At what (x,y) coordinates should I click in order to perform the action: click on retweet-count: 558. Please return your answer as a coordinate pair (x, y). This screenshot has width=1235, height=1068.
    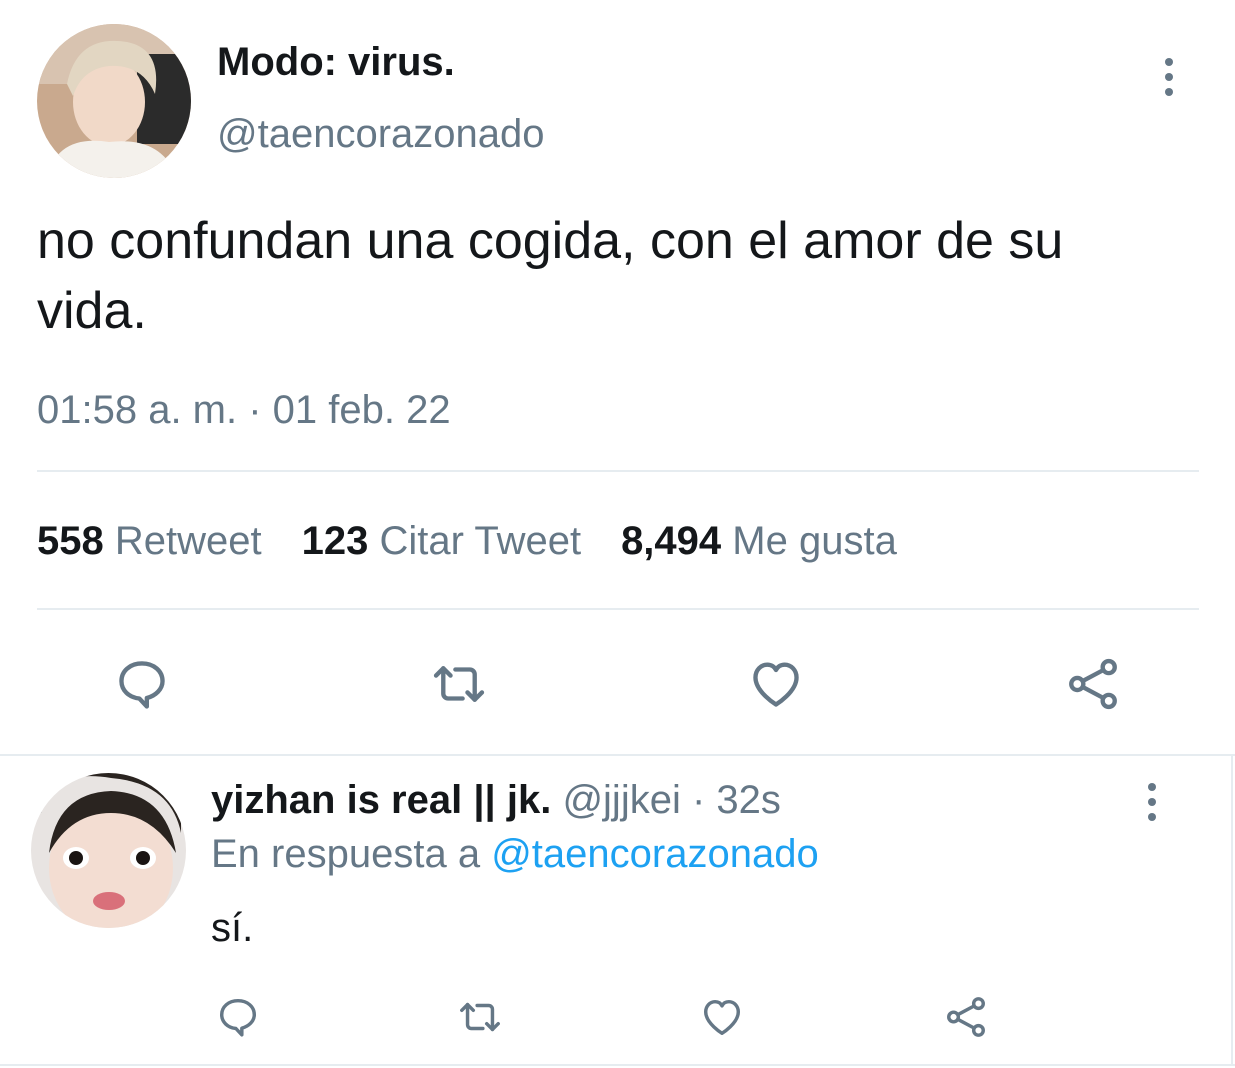
    Looking at the image, I should click on (70, 541).